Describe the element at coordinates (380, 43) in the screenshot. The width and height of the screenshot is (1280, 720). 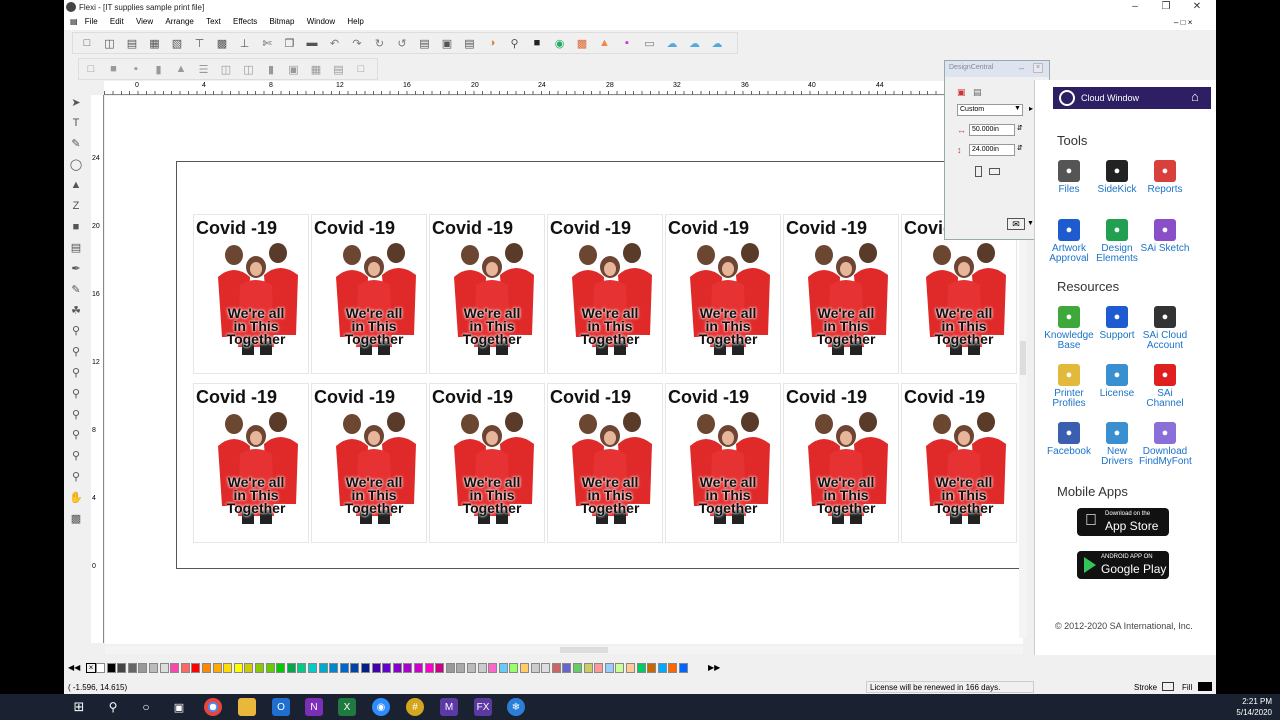
I see `redo2-icon: ↻` at that location.